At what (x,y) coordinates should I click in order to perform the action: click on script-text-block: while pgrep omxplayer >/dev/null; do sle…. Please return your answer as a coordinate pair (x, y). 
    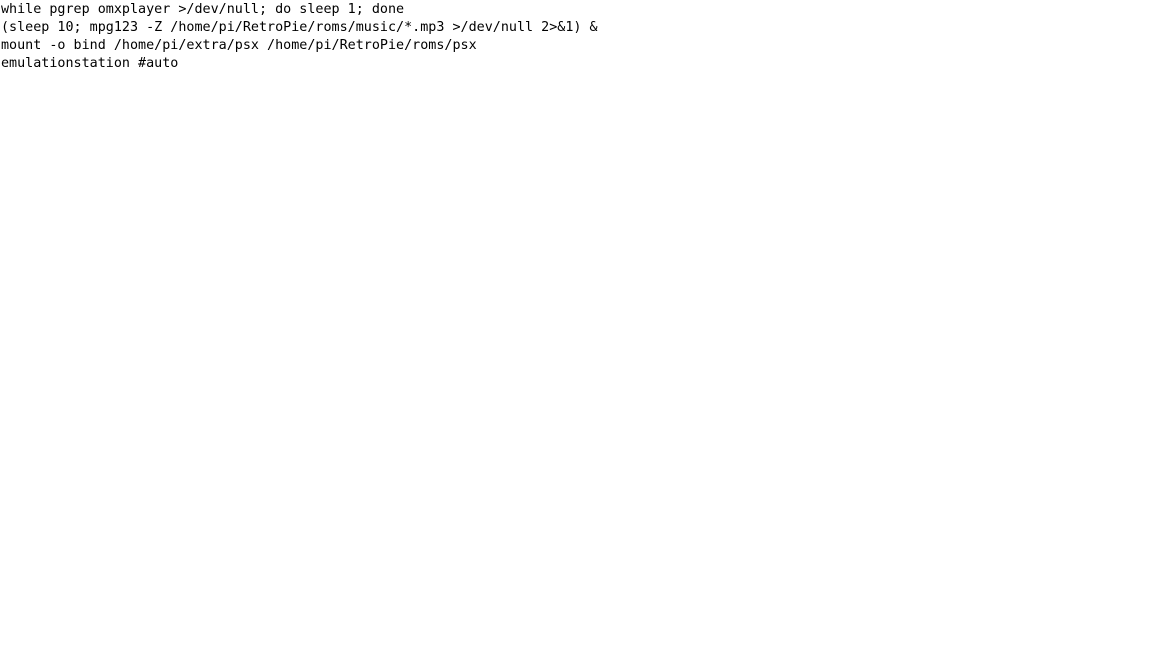
    Looking at the image, I should click on (299, 36).